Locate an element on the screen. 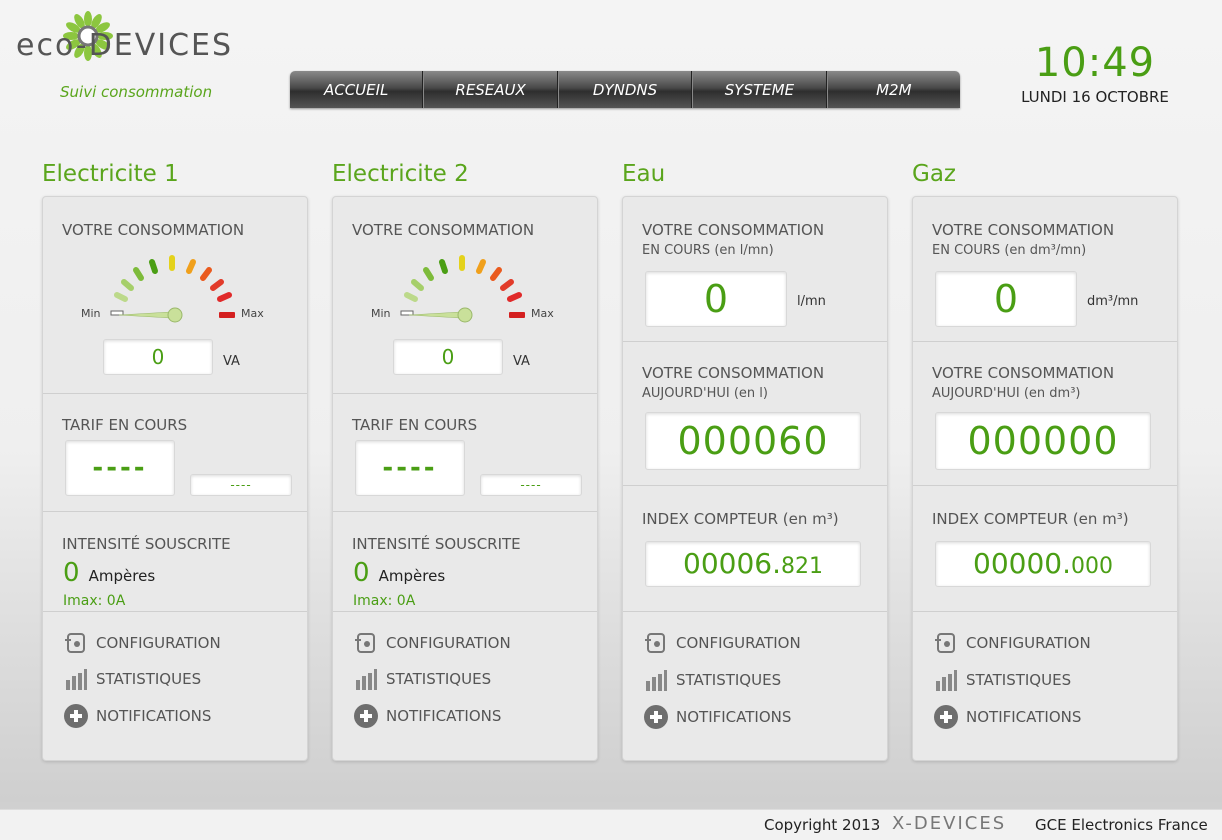  section-intensite: INTENSITÉ SOUSCRITE 0 Ampères Imax: 0A is located at coordinates (175, 562).